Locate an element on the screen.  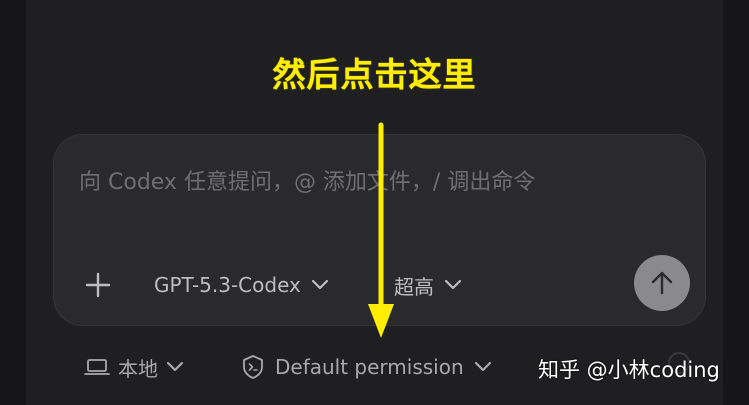
environment-label: 本地 is located at coordinates (138, 368).